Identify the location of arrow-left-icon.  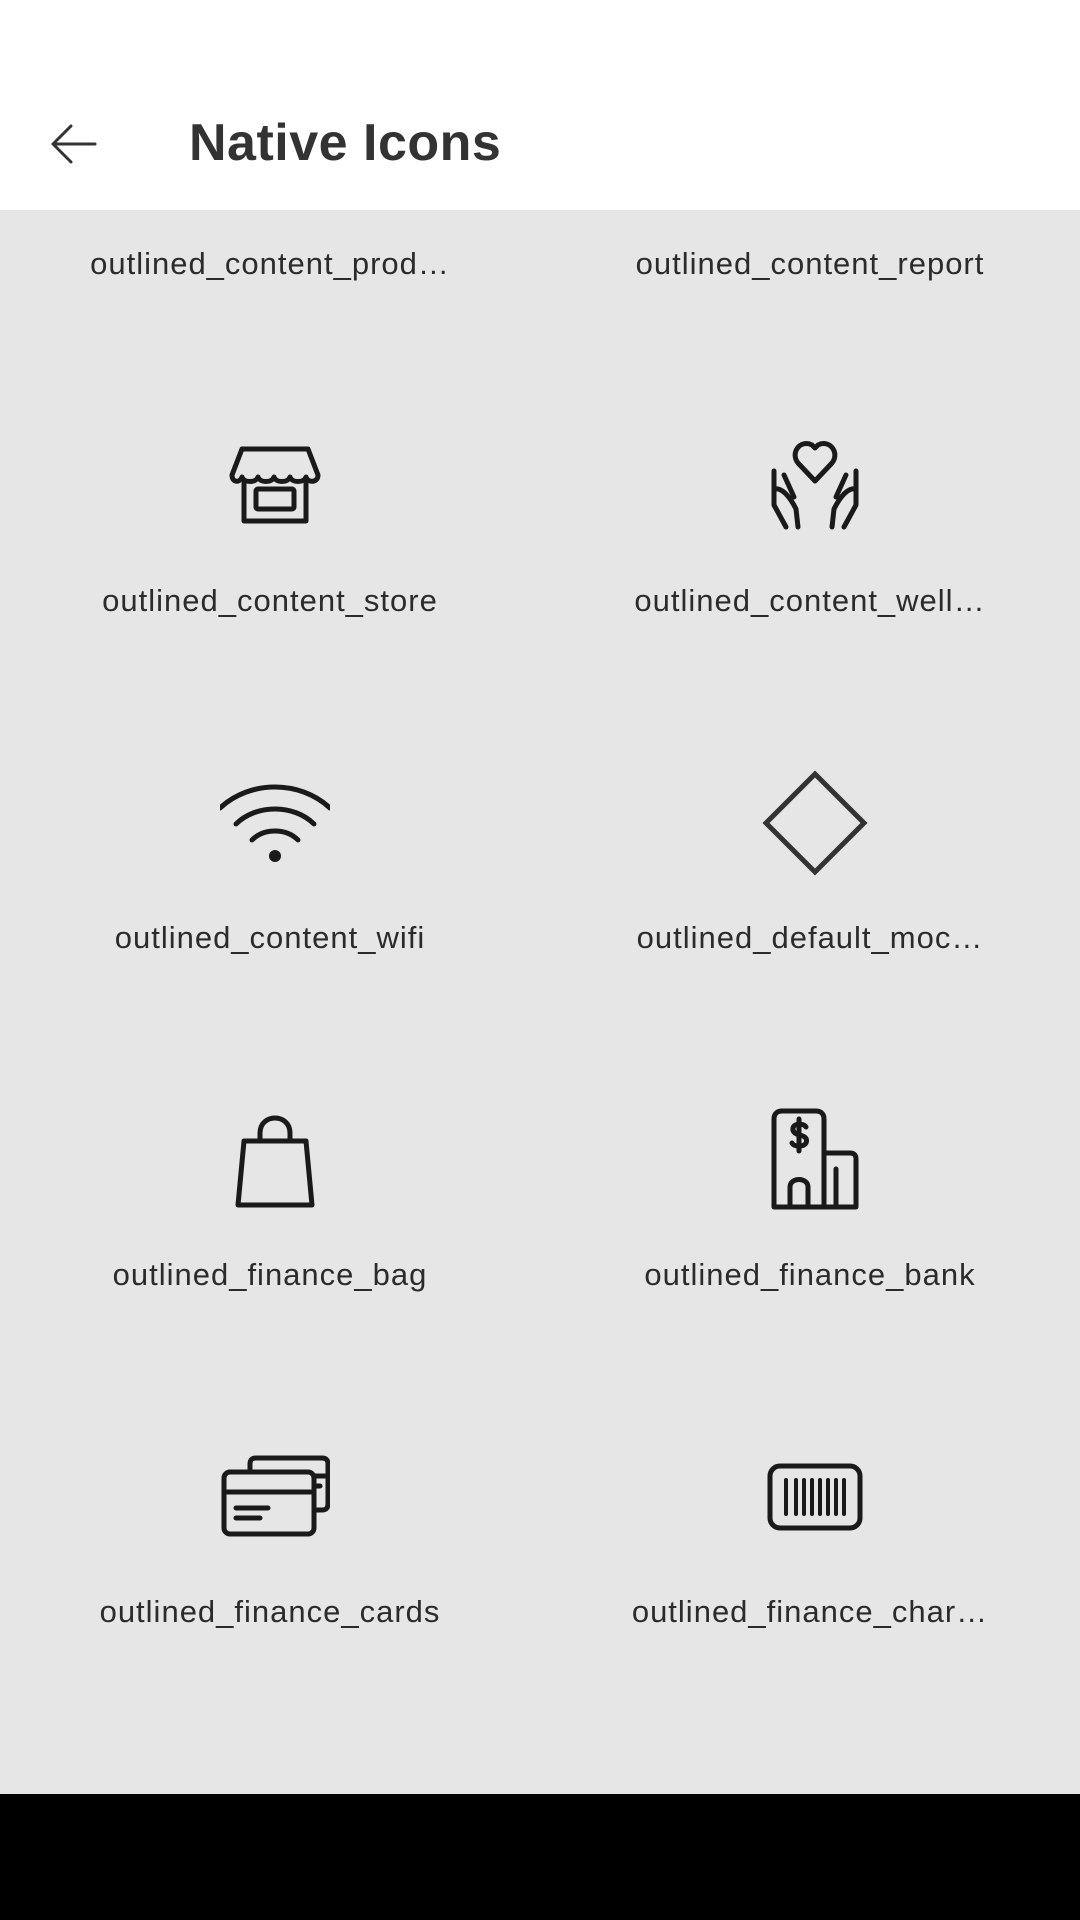
(73, 146).